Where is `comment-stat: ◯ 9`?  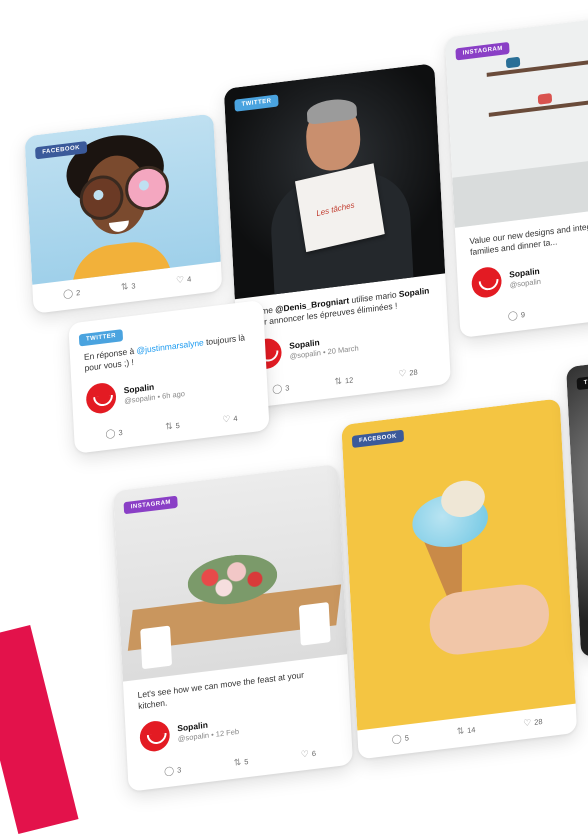
comment-stat: ◯ 9 is located at coordinates (517, 315).